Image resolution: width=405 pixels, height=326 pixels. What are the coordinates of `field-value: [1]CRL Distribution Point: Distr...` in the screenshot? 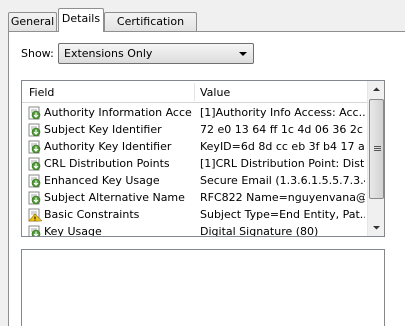 It's located at (282, 163).